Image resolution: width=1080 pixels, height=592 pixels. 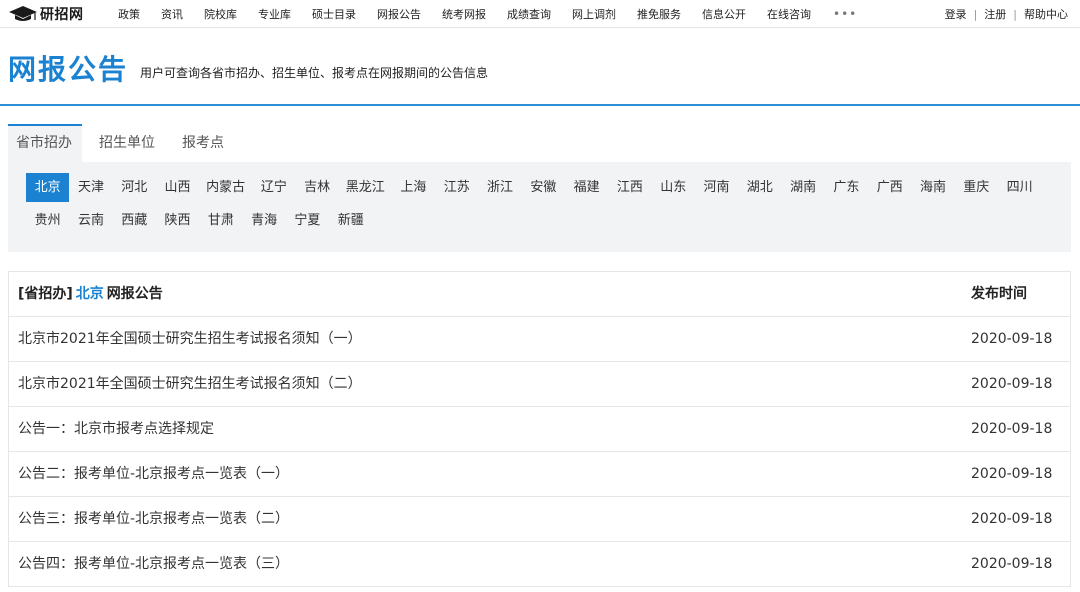 What do you see at coordinates (172, 14) in the screenshot?
I see `nav-item-news: 资讯` at bounding box center [172, 14].